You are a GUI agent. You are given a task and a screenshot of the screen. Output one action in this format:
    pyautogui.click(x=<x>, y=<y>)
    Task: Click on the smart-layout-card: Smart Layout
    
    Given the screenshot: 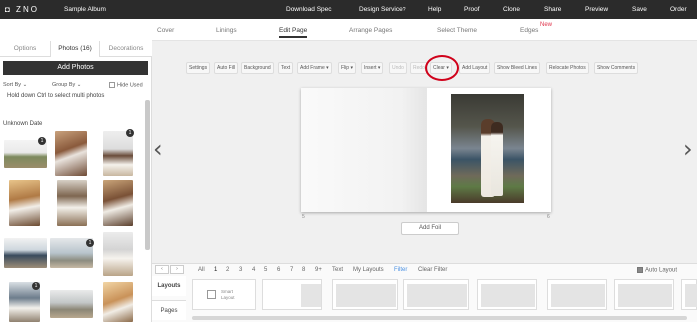 What is the action you would take?
    pyautogui.click(x=224, y=294)
    